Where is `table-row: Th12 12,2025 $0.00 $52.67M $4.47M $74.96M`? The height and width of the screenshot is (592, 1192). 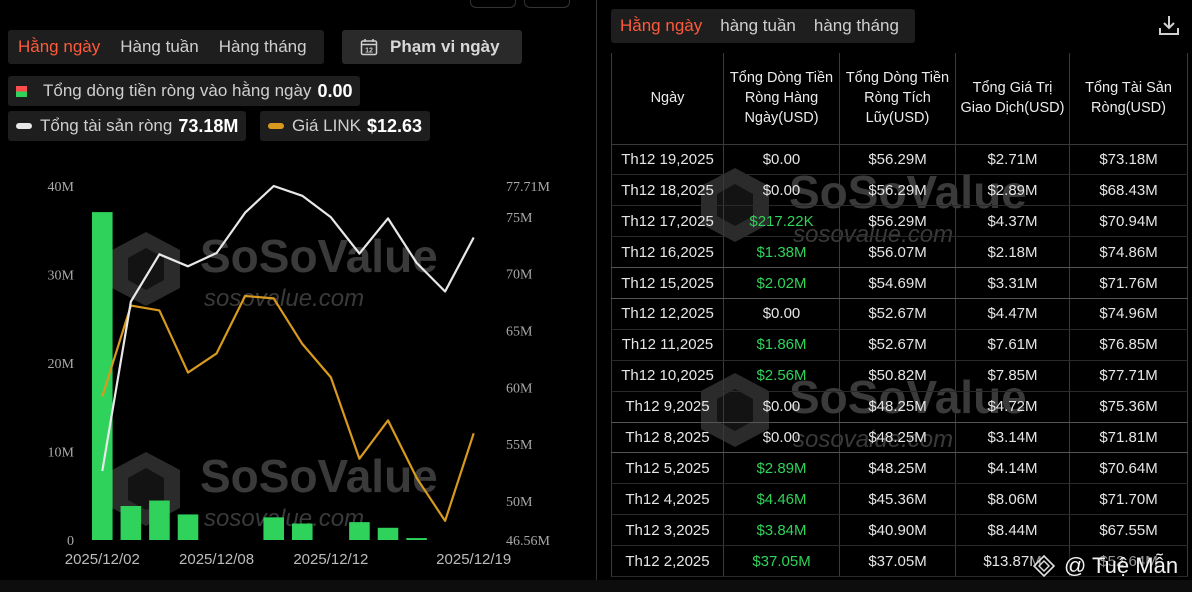
table-row: Th12 12,2025 $0.00 $52.67M $4.47M $74.96M is located at coordinates (899, 314).